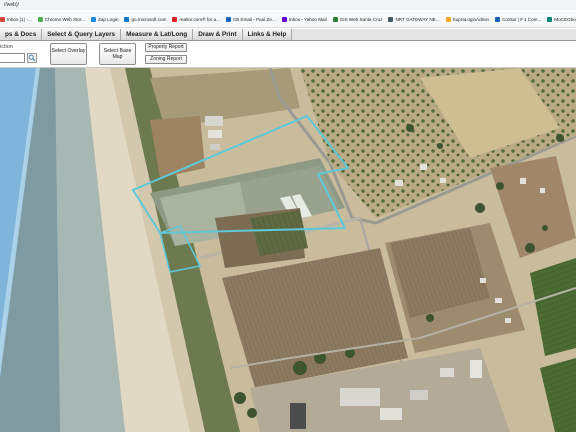 Image resolution: width=576 pixels, height=432 pixels. I want to click on bookmark-item: MoCEGbox, so click(561, 19).